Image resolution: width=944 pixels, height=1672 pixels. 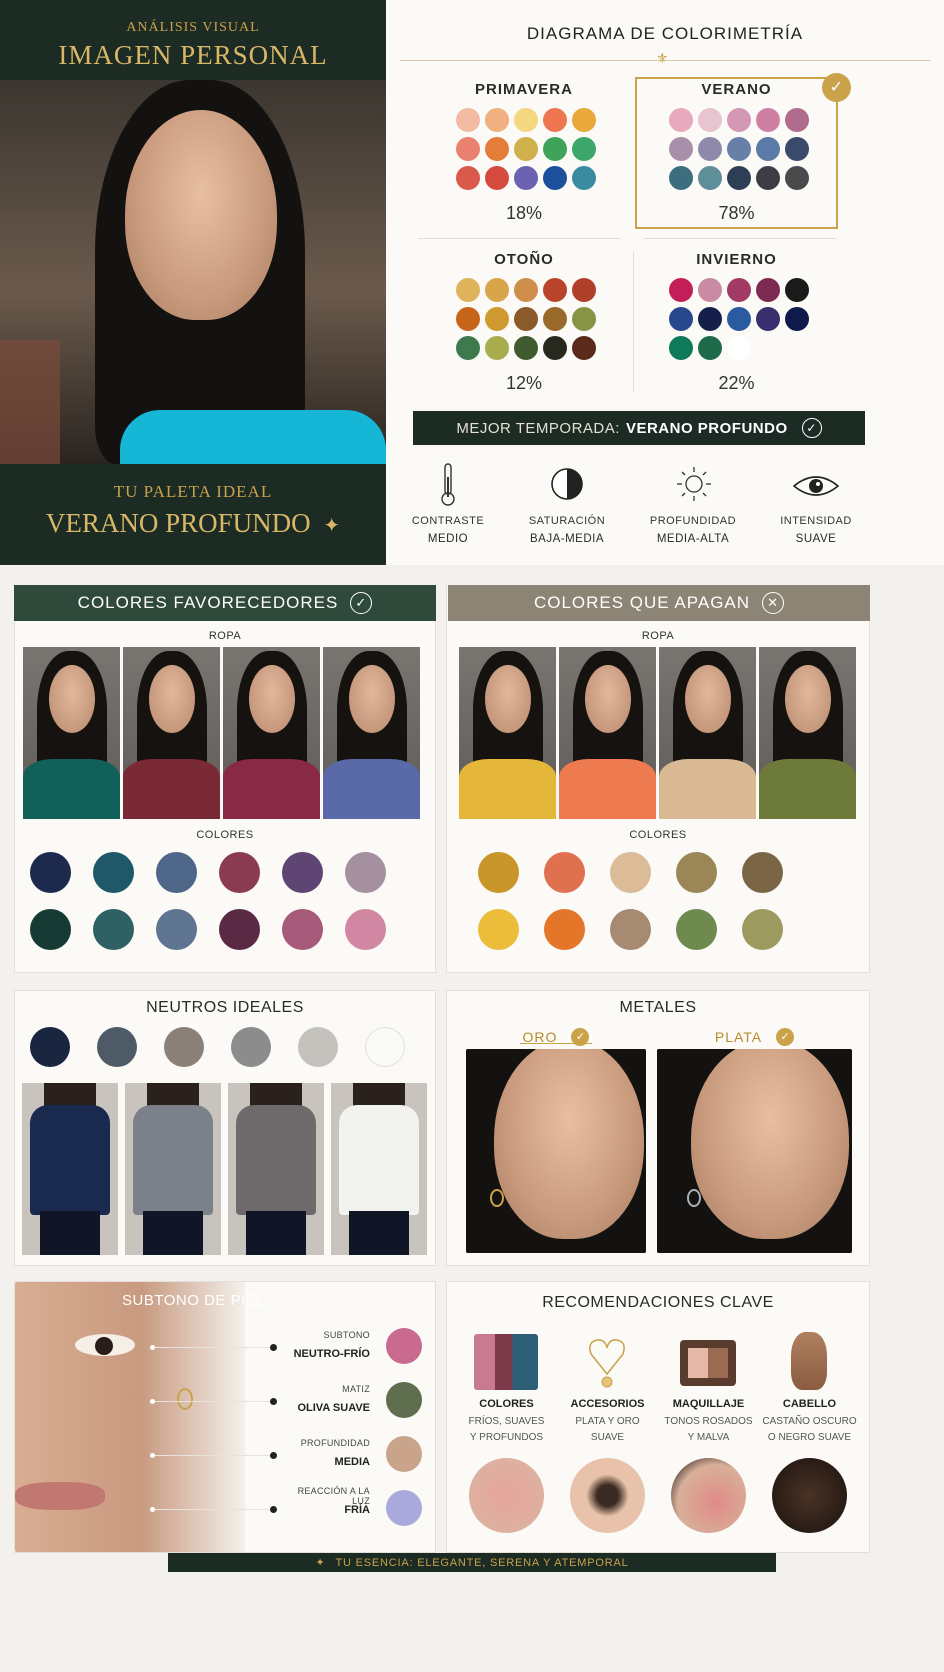 What do you see at coordinates (809, 1404) in the screenshot?
I see `recommendation-title: CABELLO` at bounding box center [809, 1404].